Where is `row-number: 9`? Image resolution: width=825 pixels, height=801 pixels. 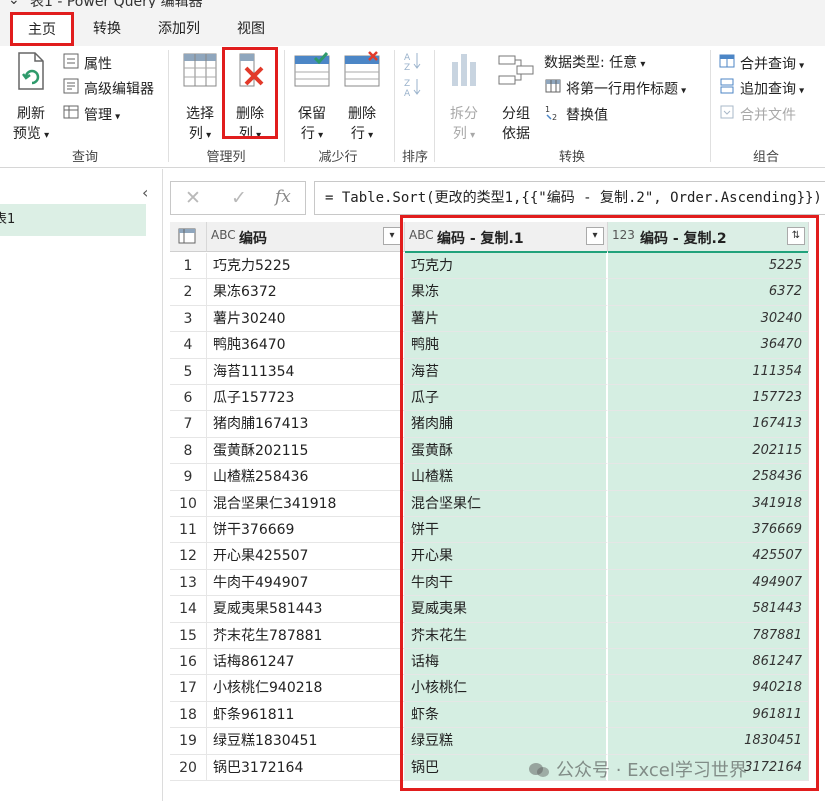
row-number: 9 is located at coordinates (188, 477).